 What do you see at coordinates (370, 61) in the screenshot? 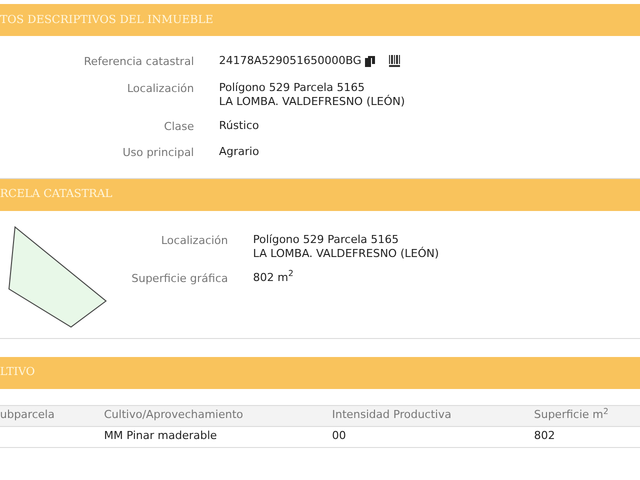
I see `copy-icon` at bounding box center [370, 61].